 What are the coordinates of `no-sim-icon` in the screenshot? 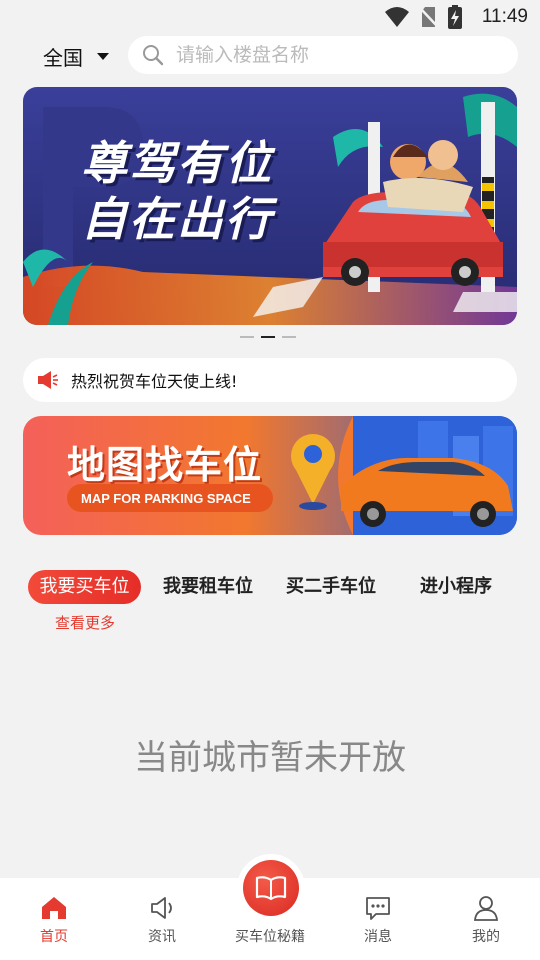 It's located at (429, 17).